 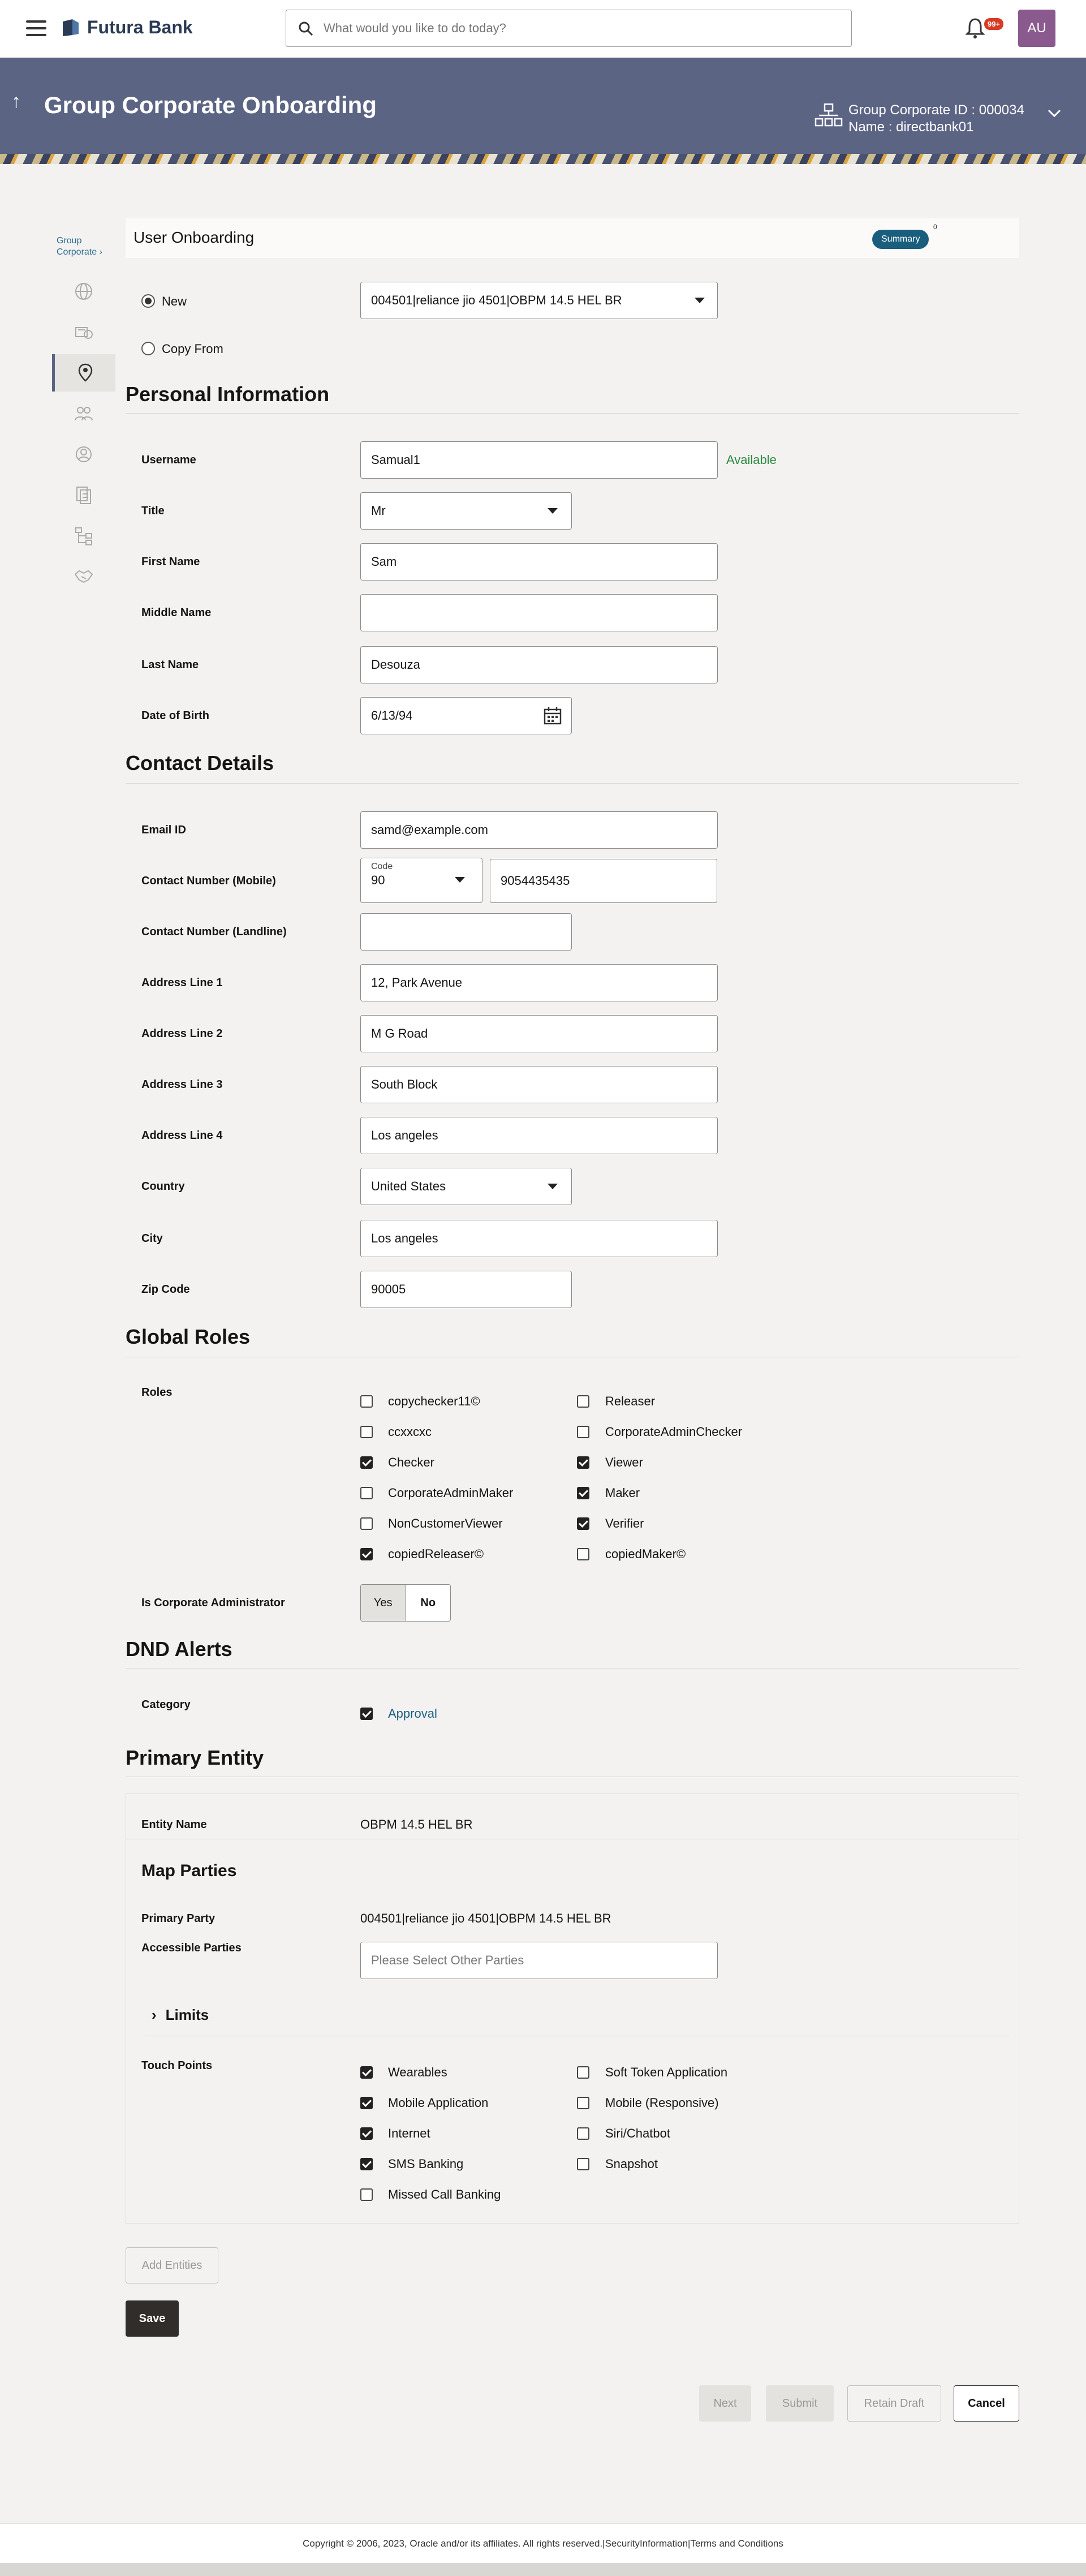 I want to click on limits-toggle: › Limits, so click(x=180, y=2015).